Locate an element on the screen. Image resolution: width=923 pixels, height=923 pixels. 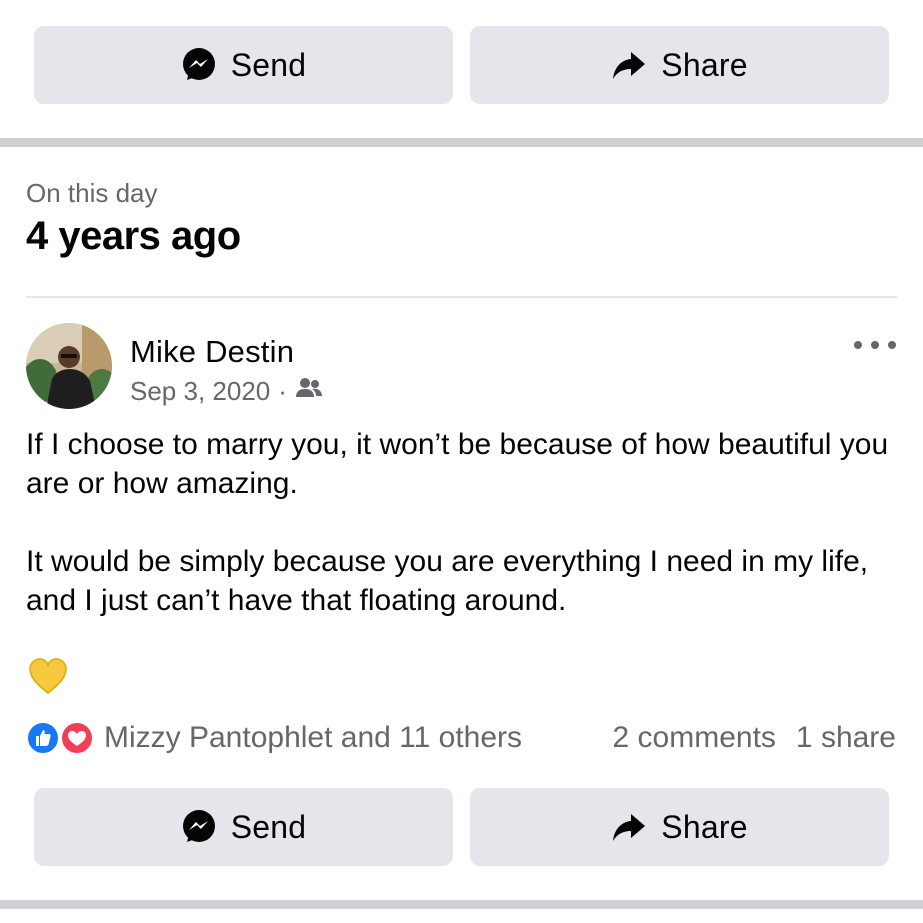
love-icon is located at coordinates (77, 738).